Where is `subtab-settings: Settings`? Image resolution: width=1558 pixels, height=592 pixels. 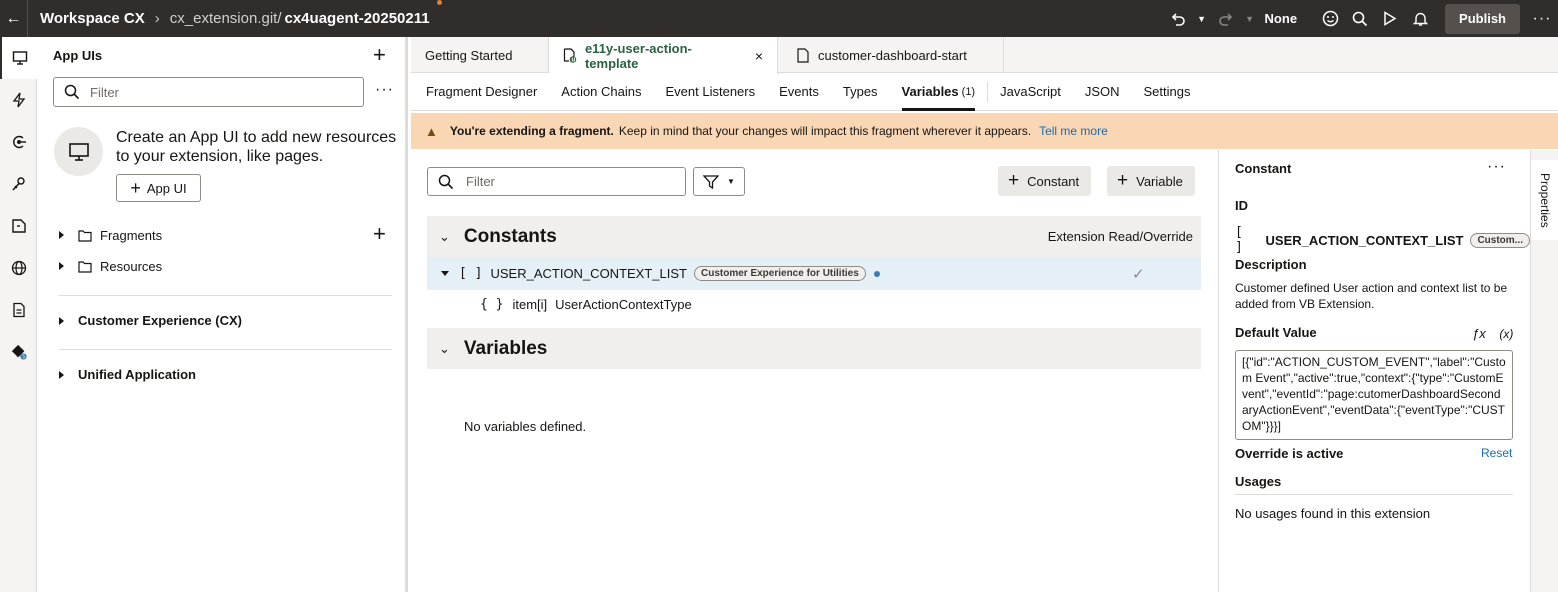 subtab-settings: Settings is located at coordinates (1166, 92).